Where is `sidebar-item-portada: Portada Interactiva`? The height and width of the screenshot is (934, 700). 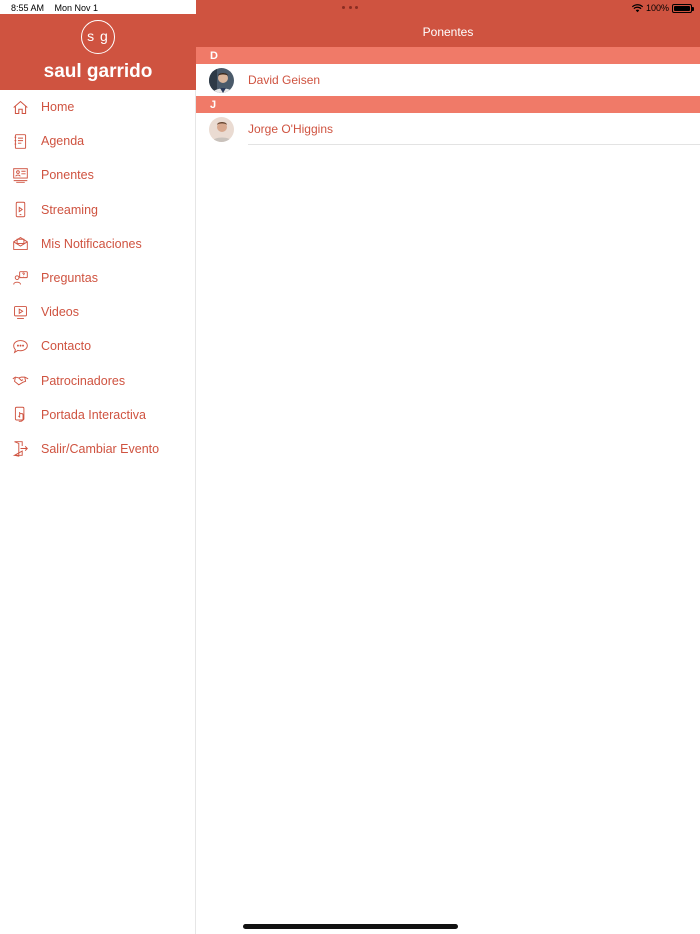
sidebar-item-portada: Portada Interactiva is located at coordinates (98, 415).